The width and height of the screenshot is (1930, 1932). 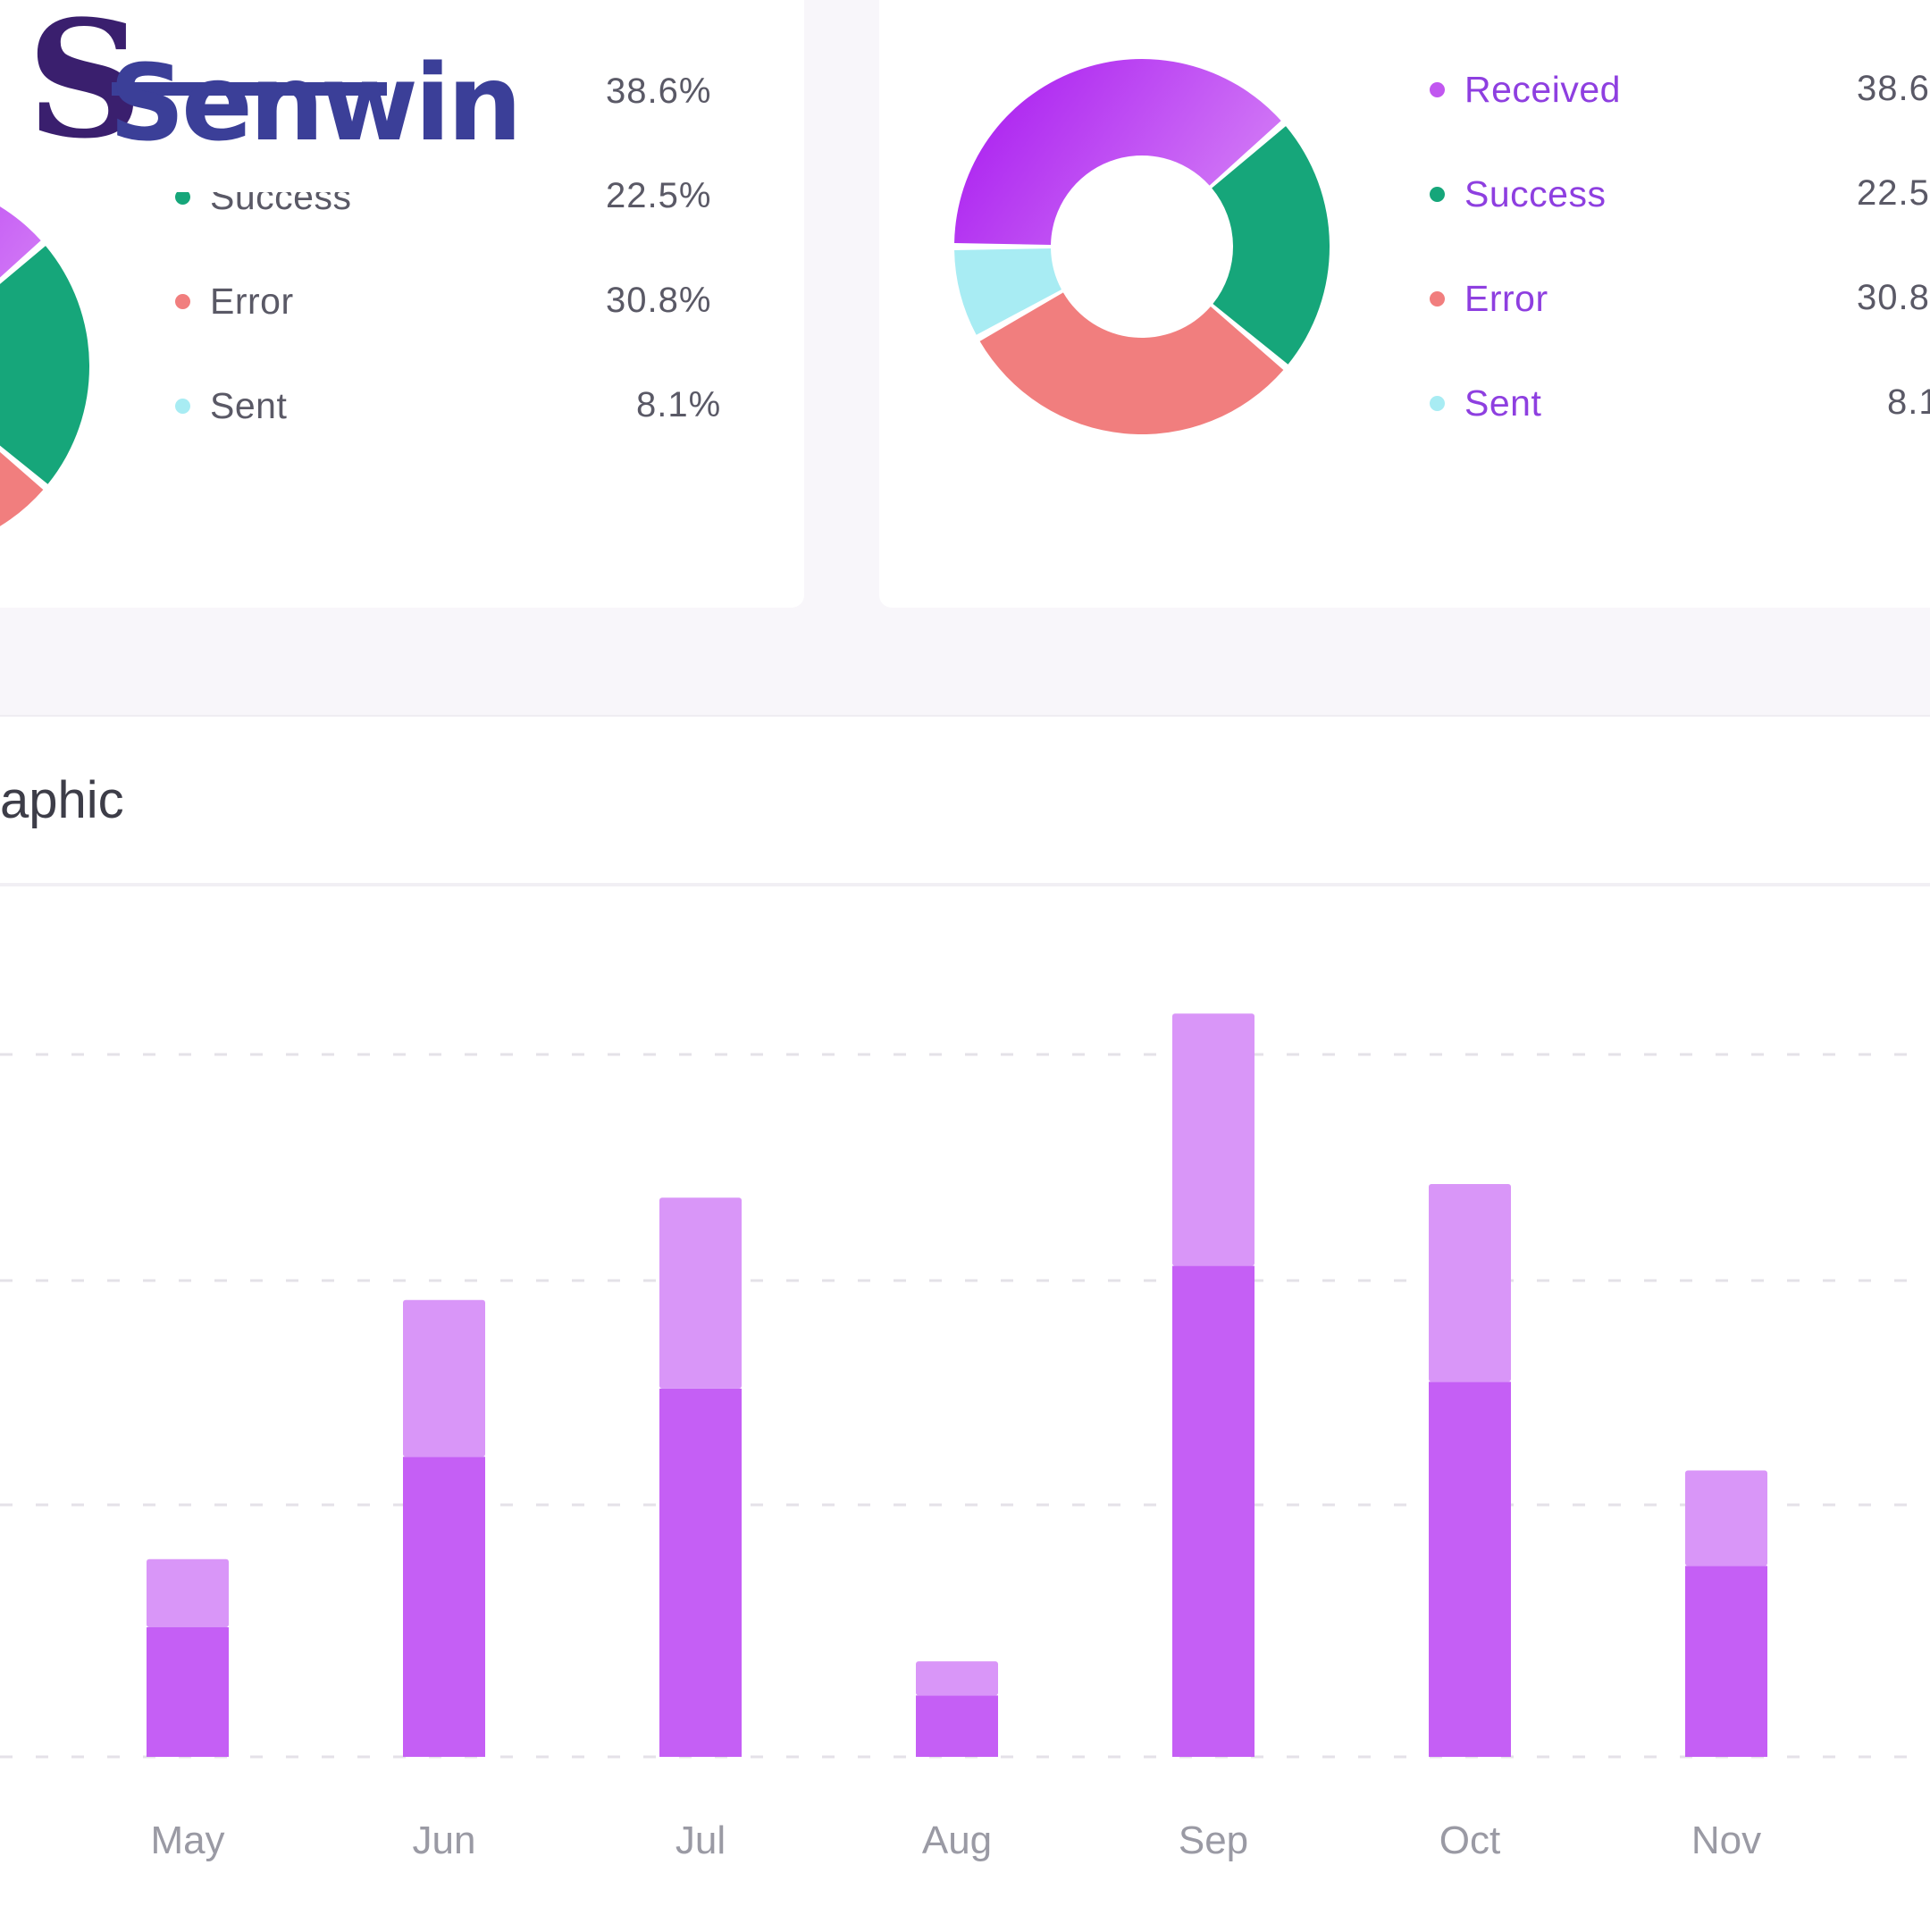 I want to click on bar-segment-upper-may, so click(x=188, y=1593).